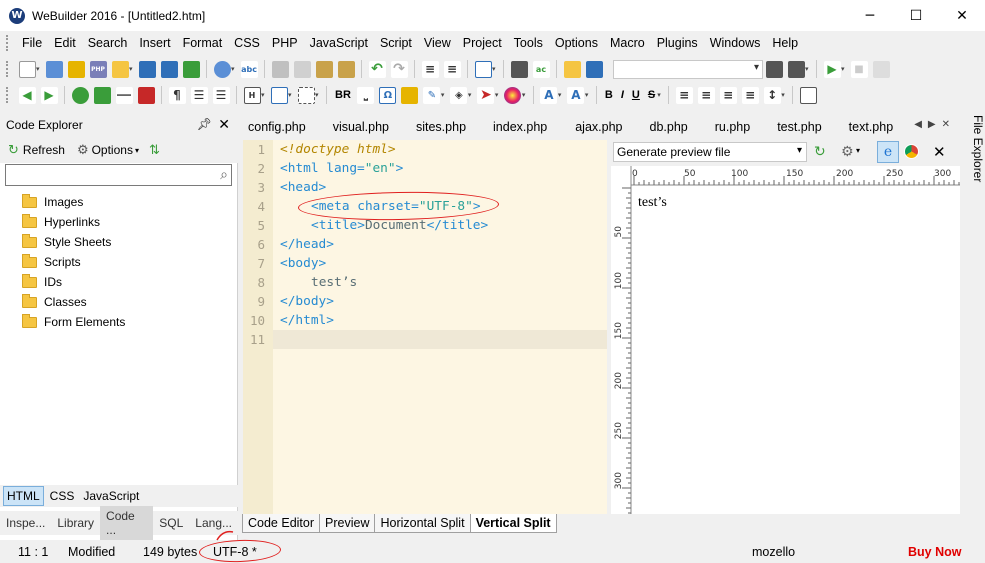  What do you see at coordinates (844, 69) in the screenshot?
I see `run-dropdown-icon: ▾` at bounding box center [844, 69].